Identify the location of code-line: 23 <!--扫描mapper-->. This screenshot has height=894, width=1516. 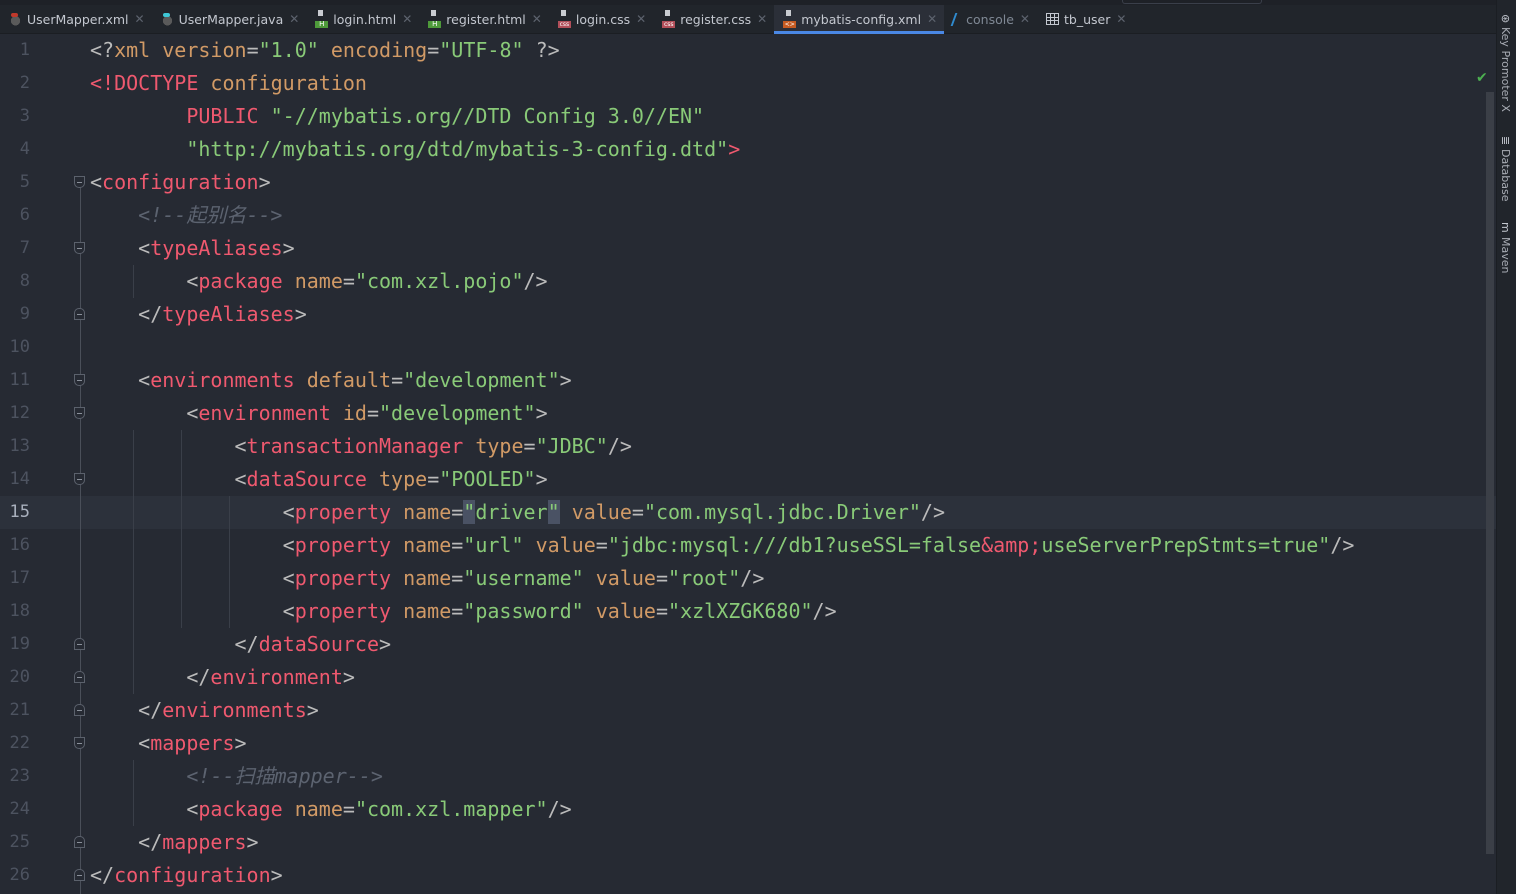
(740, 776).